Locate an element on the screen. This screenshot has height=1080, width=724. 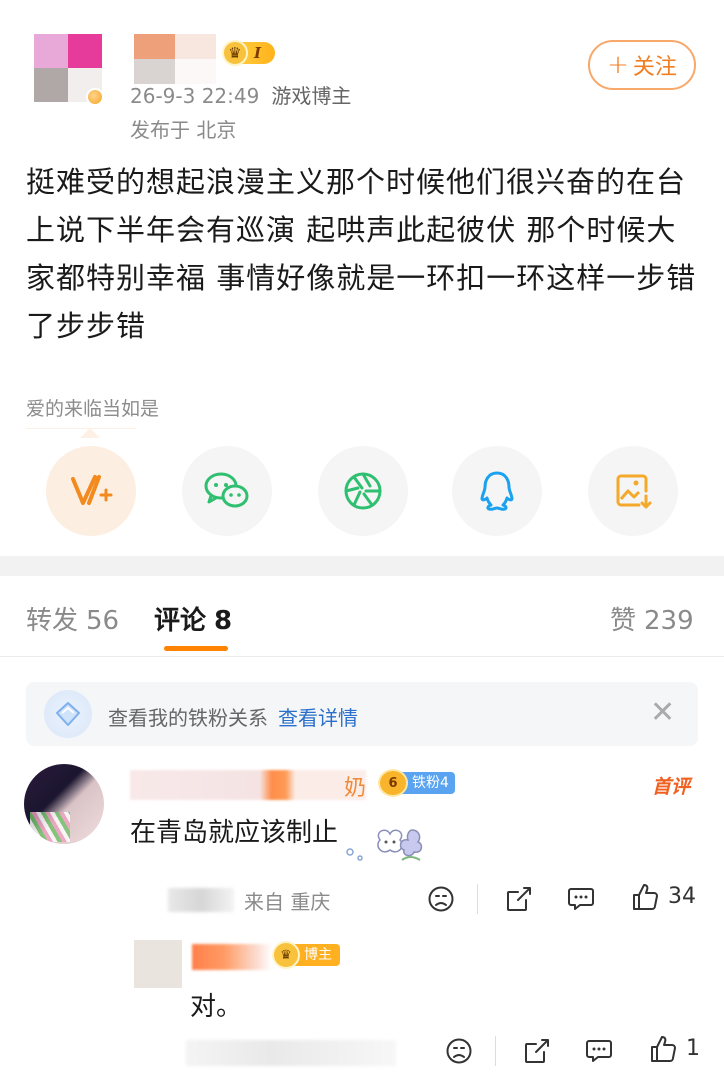
tab-like: 赞 239 is located at coordinates (652, 618).